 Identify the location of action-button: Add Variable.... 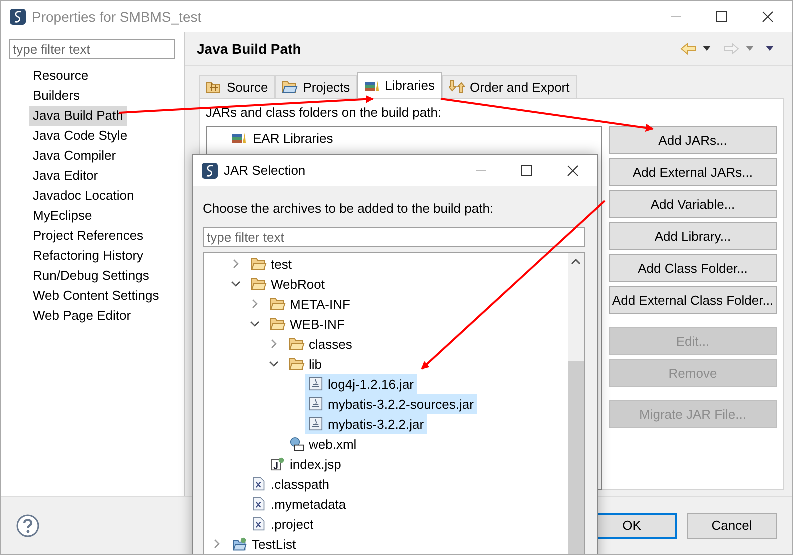
(693, 204).